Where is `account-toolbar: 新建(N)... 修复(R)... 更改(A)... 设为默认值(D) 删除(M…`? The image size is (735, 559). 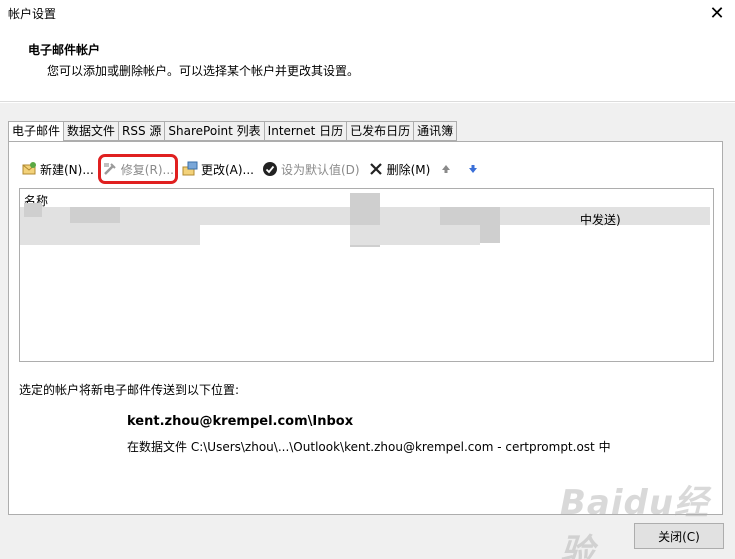
account-toolbar: 新建(N)... 修复(R)... 更改(A)... 设为默认值(D) 删除(M… is located at coordinates (256, 169).